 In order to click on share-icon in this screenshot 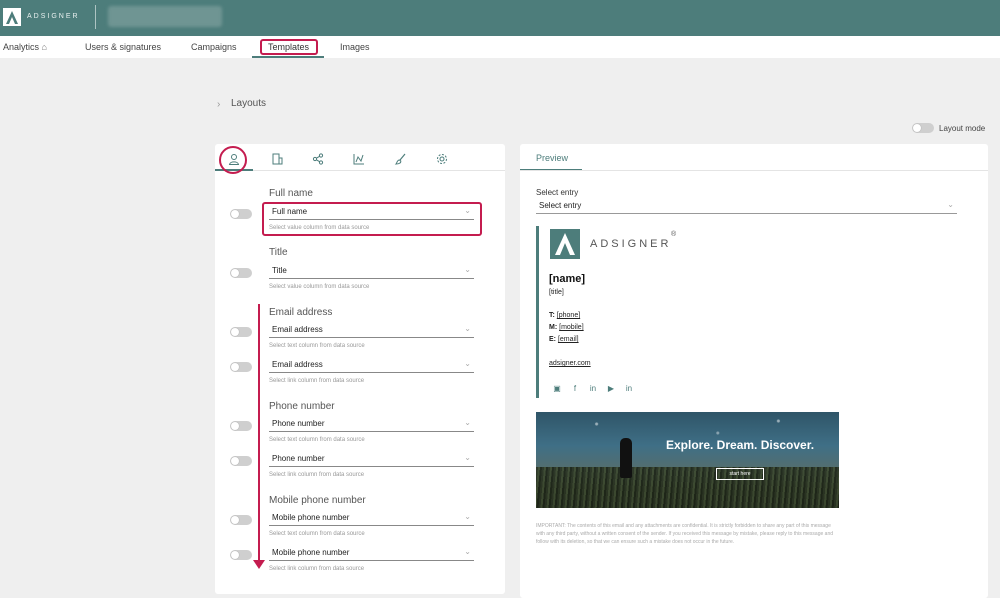, I will do `click(318, 159)`.